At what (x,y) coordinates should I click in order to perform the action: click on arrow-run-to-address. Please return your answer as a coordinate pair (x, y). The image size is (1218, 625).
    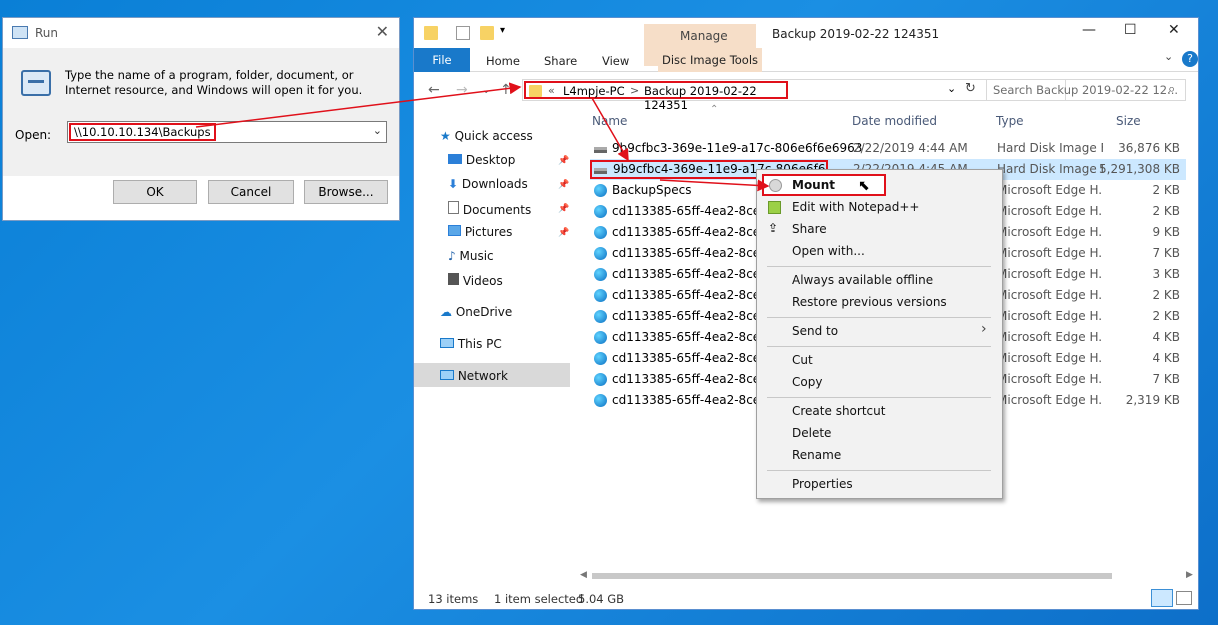
    Looking at the image, I should click on (358, 105).